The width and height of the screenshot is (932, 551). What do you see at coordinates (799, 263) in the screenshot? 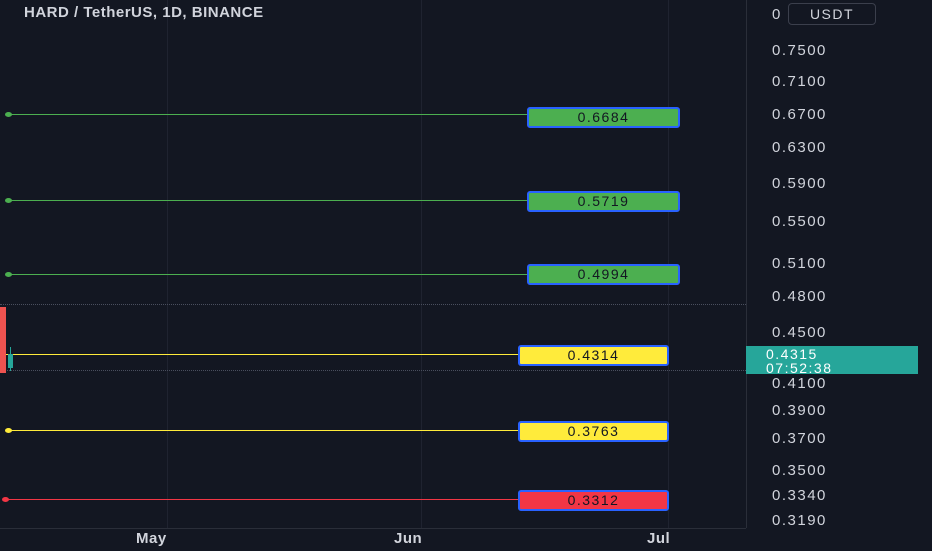
I see `price-tick: 0.5100` at bounding box center [799, 263].